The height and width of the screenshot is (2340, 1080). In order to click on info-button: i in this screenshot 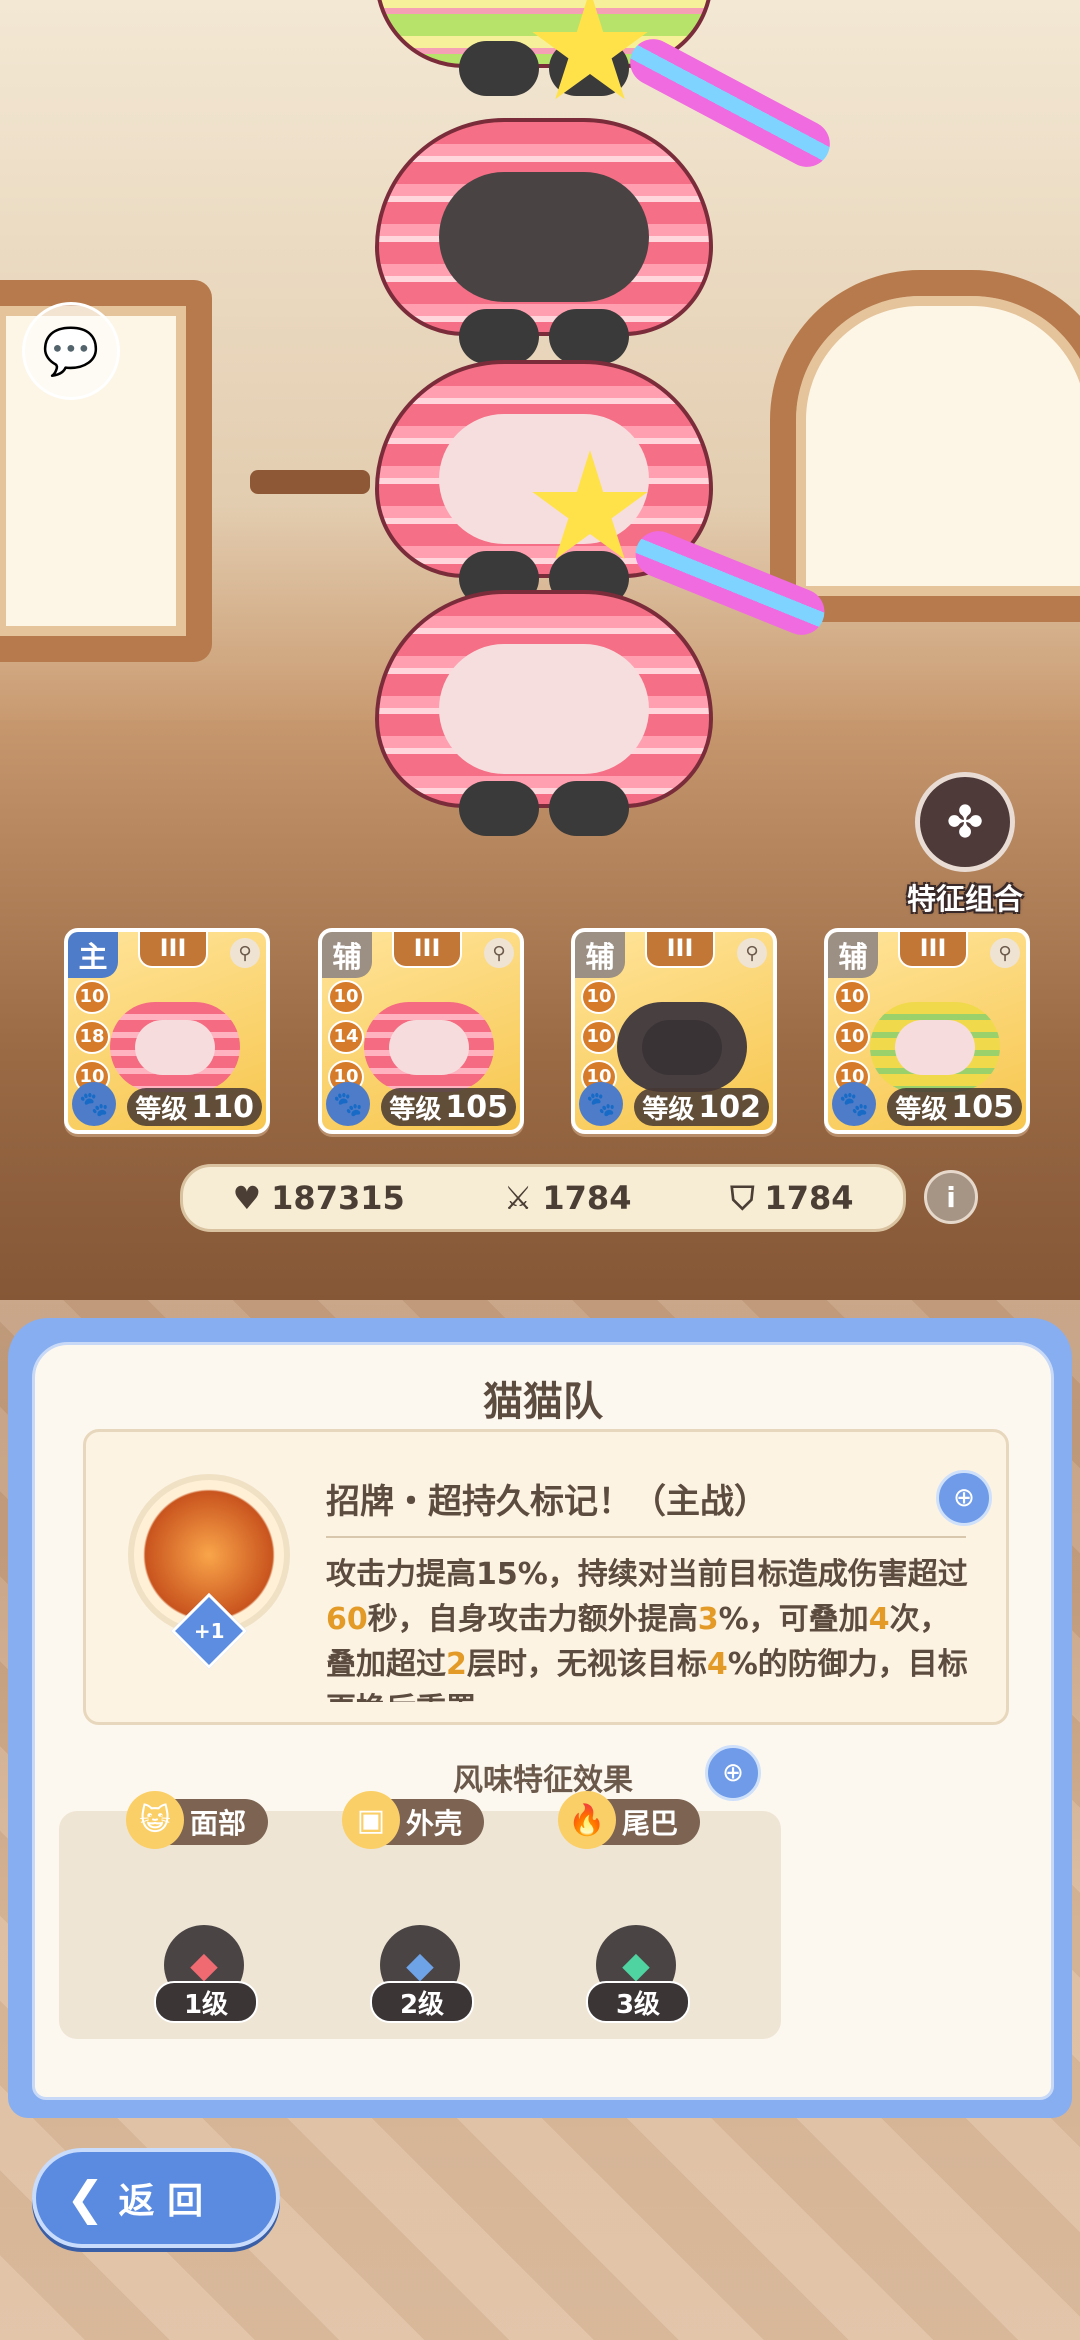, I will do `click(951, 1197)`.